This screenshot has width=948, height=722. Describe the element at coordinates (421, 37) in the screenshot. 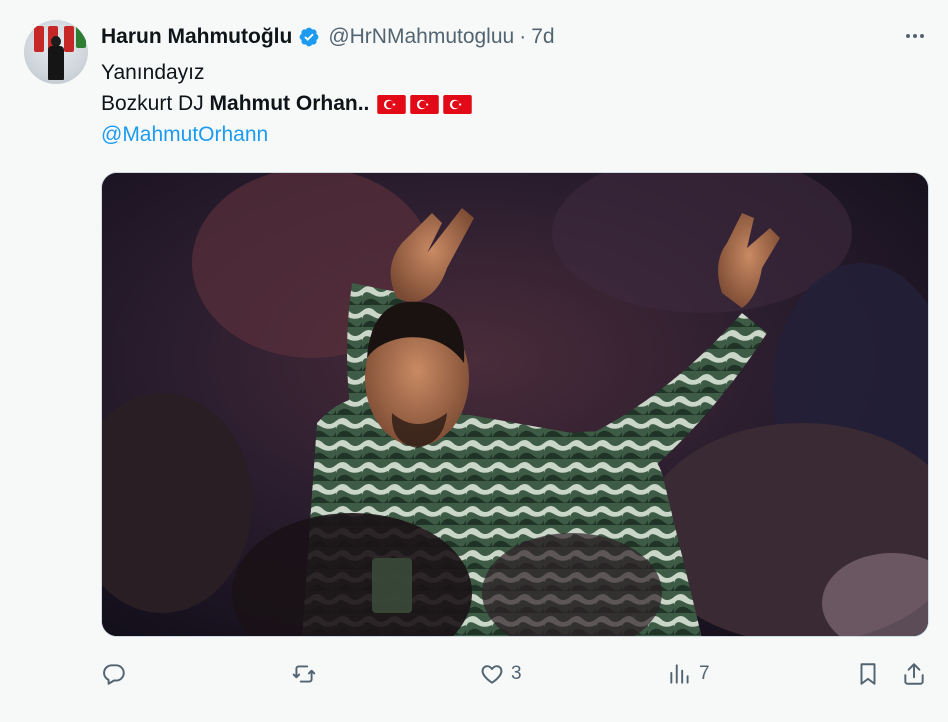

I see `author-handle: @HrNMahmutogluu` at that location.